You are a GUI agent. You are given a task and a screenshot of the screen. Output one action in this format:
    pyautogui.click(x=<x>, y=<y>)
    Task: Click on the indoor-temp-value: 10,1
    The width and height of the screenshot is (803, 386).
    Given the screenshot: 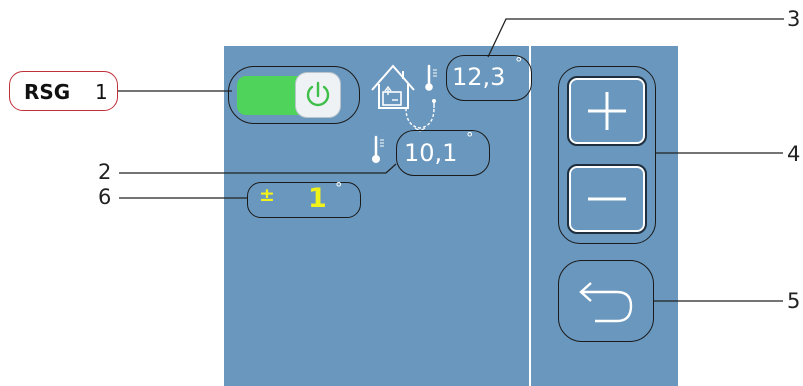 What is the action you would take?
    pyautogui.click(x=431, y=153)
    